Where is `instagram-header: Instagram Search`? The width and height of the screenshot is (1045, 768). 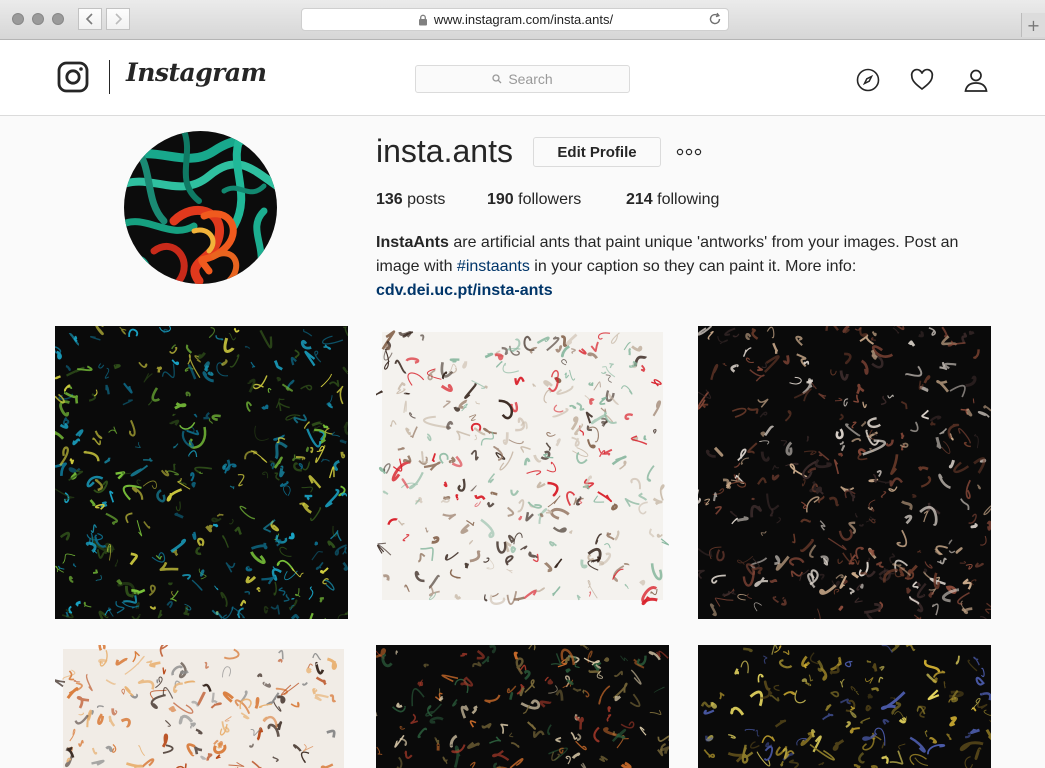
instagram-header: Instagram Search is located at coordinates (522, 78).